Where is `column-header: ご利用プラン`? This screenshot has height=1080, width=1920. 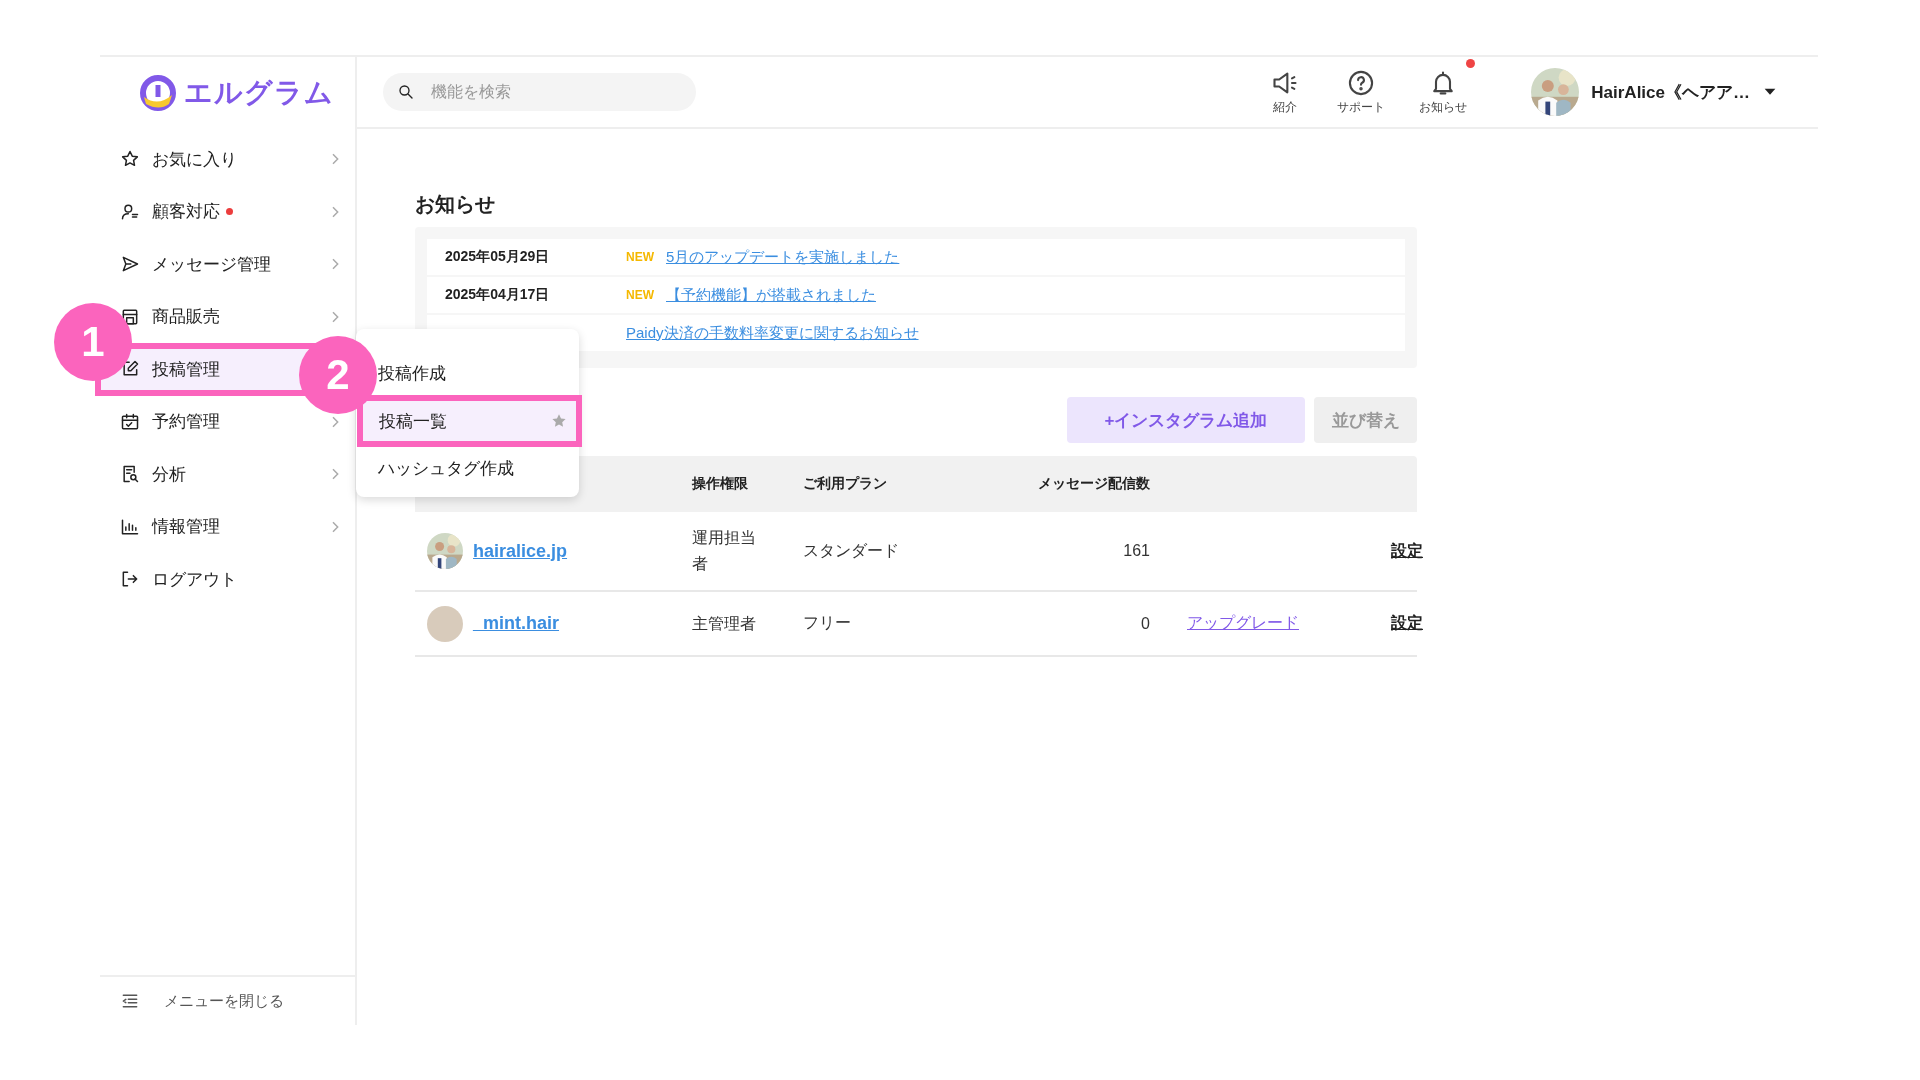
column-header: ご利用プラン is located at coordinates (845, 484).